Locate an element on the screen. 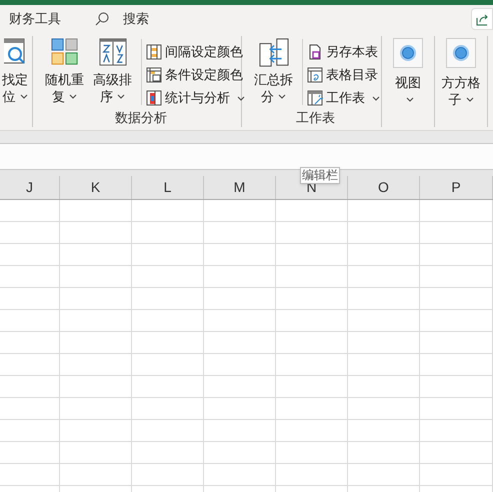  ribbon-button: 随机重 复 is located at coordinates (64, 72).